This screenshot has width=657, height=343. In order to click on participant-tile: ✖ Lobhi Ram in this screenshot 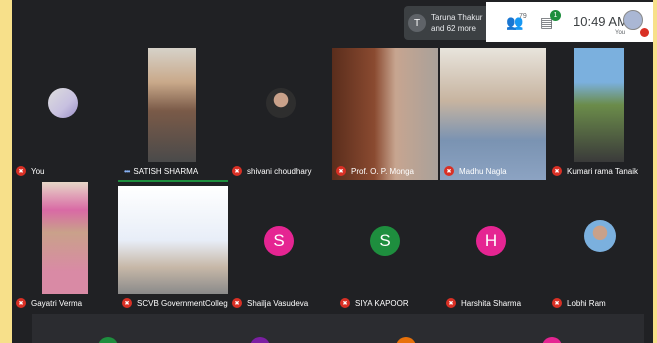, I will do `click(600, 247)`.